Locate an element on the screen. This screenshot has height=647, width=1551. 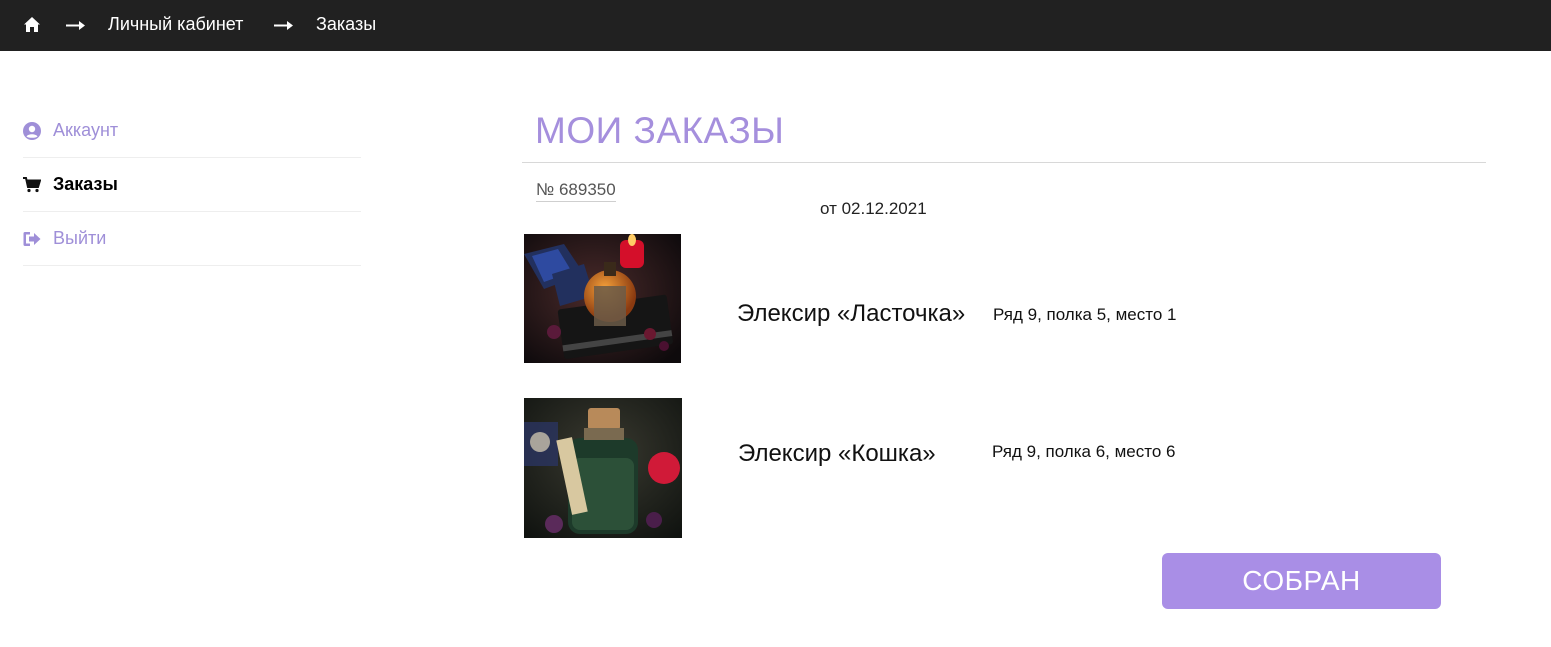
breadcrumb-orders: Заказы is located at coordinates (346, 24).